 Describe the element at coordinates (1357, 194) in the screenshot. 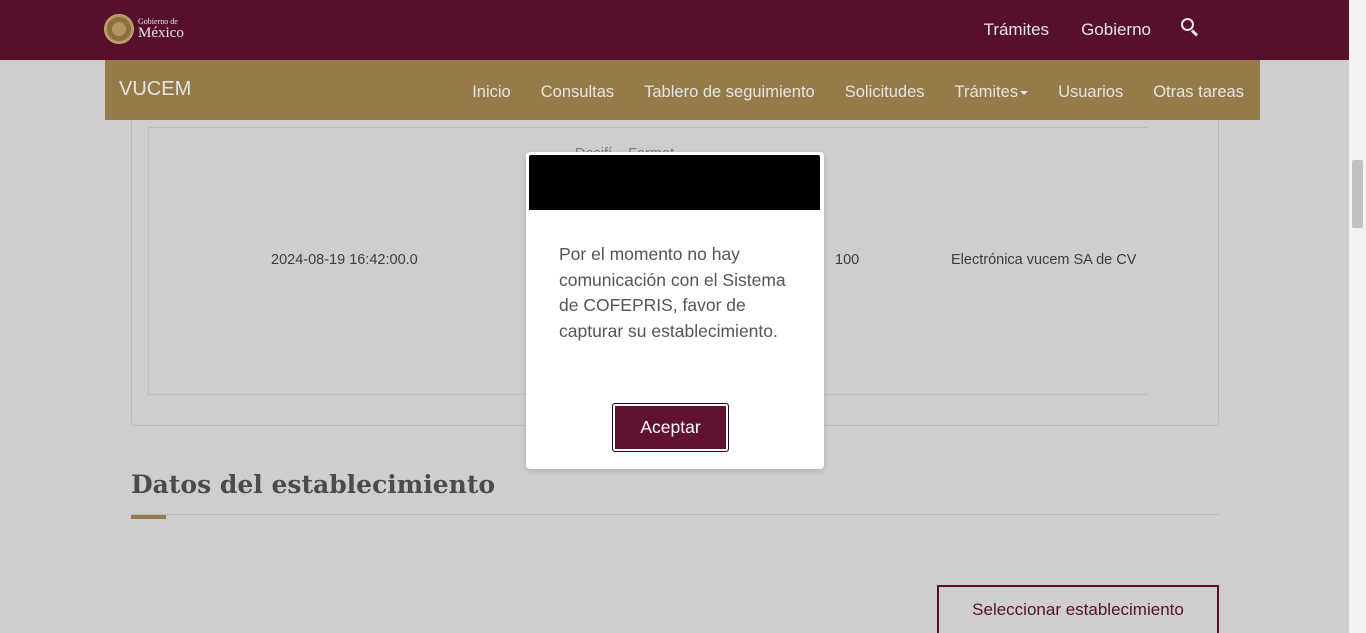

I see `scrollbar-thumb` at that location.